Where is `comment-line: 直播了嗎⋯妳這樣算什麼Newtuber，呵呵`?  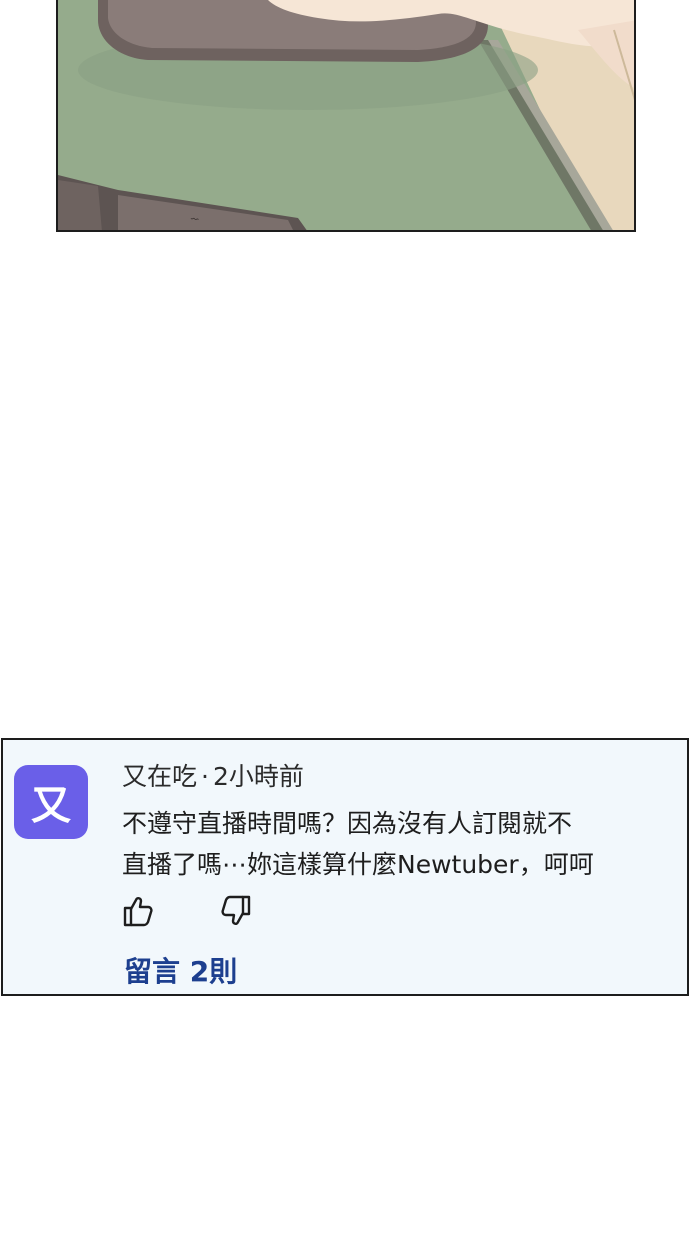
comment-line: 直播了嗎⋯妳這樣算什麼Newtuber，呵呵 is located at coordinates (358, 864).